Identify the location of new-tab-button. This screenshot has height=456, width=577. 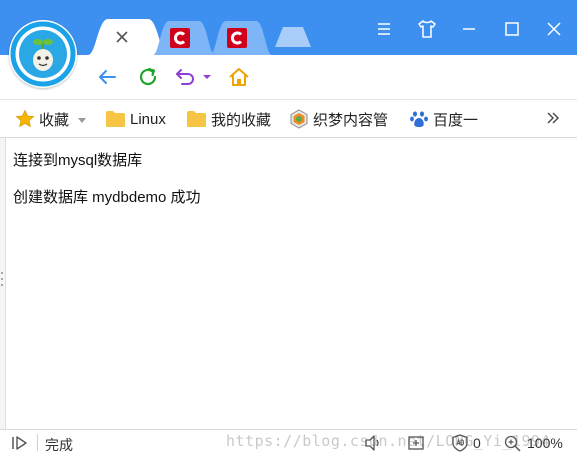
(293, 37).